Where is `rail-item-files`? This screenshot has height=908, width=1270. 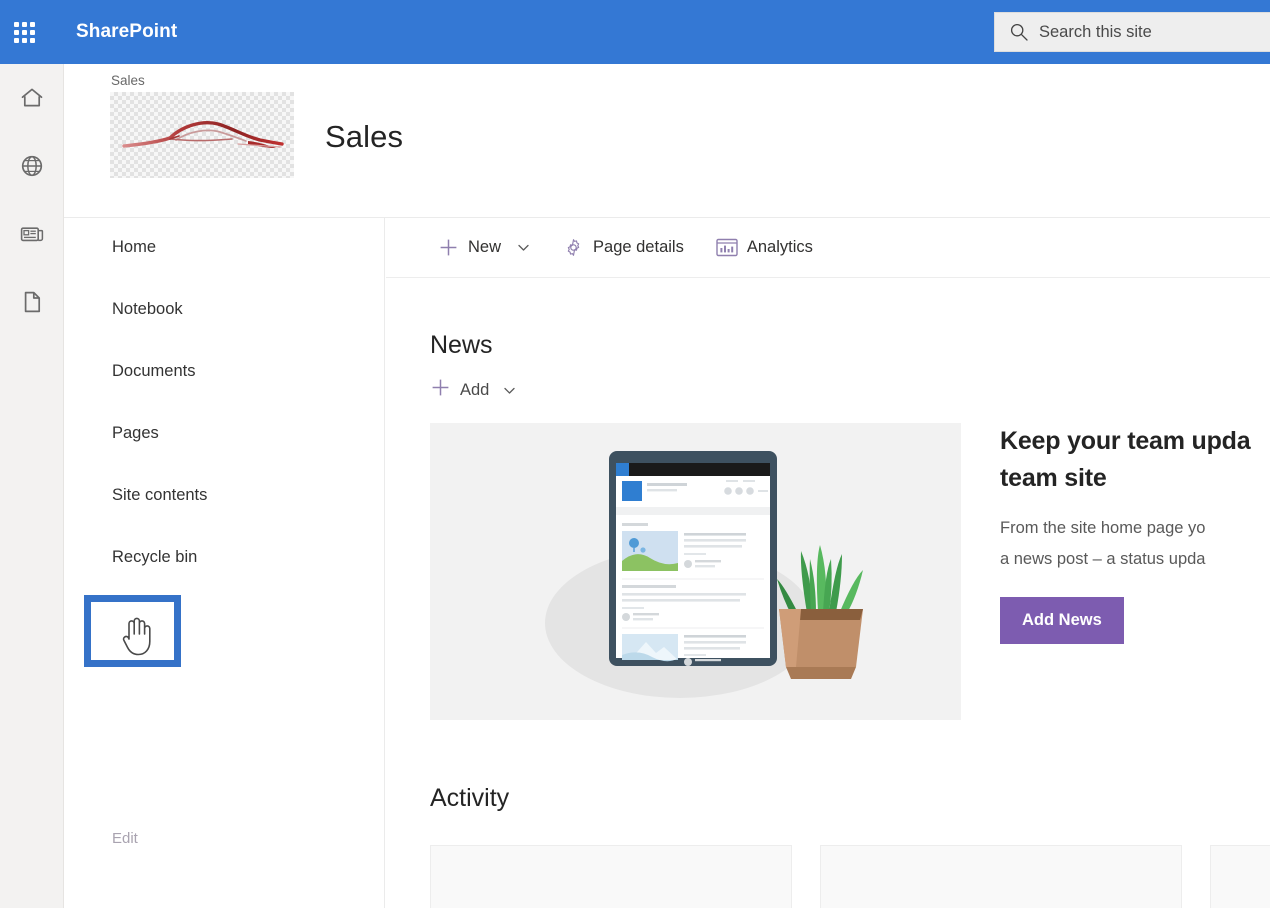
rail-item-files is located at coordinates (32, 302).